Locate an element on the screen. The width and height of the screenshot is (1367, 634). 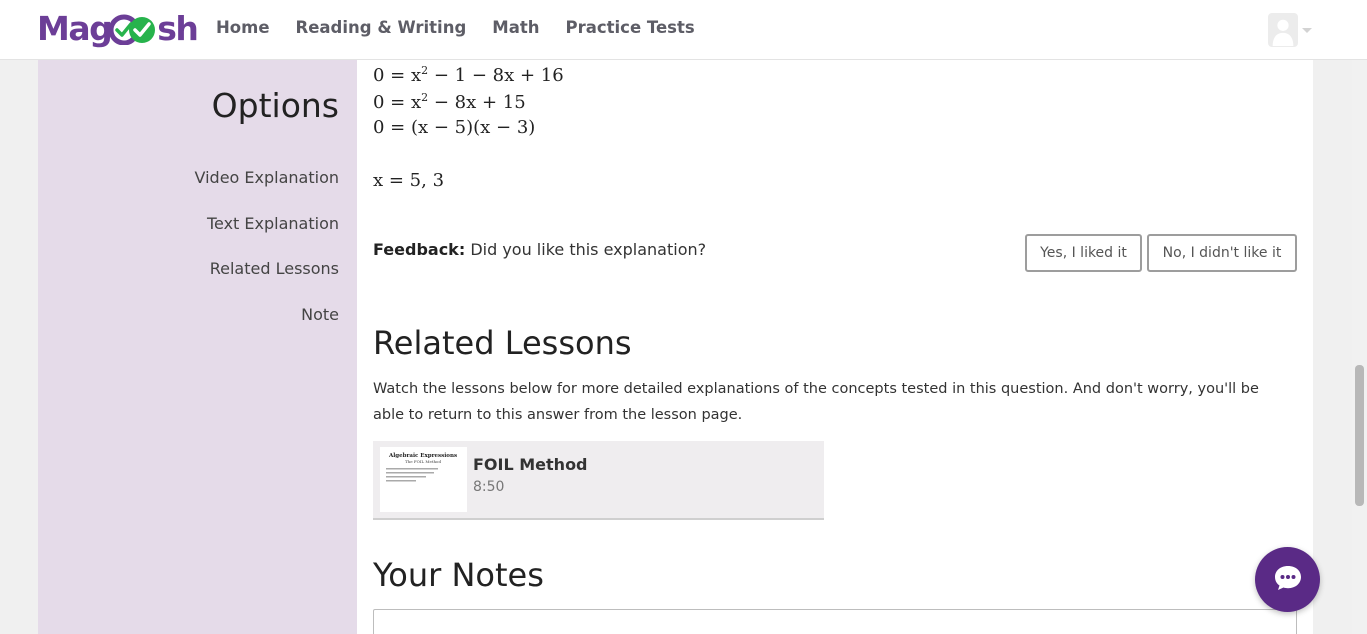
feedback-label: Feedback: is located at coordinates (419, 249).